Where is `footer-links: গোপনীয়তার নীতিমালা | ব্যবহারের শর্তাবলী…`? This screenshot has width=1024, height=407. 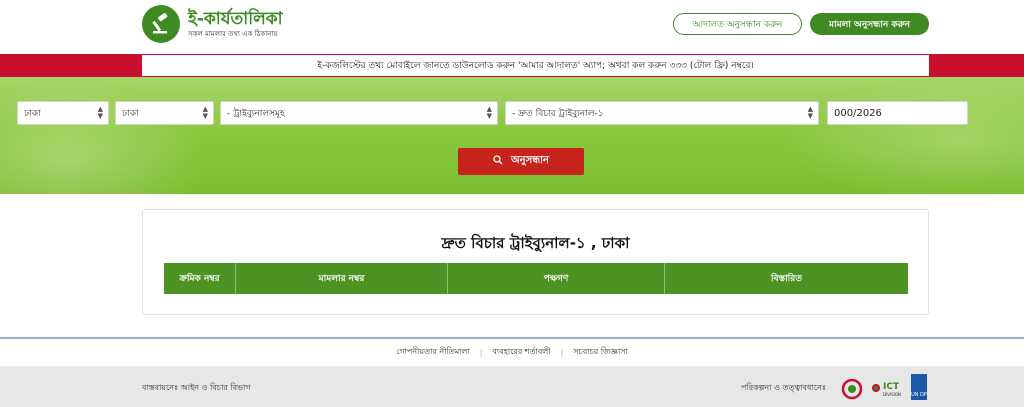 footer-links: গোপনীয়তার নীতিমালা | ব্যবহারের শর্তাবলী… is located at coordinates (512, 352).